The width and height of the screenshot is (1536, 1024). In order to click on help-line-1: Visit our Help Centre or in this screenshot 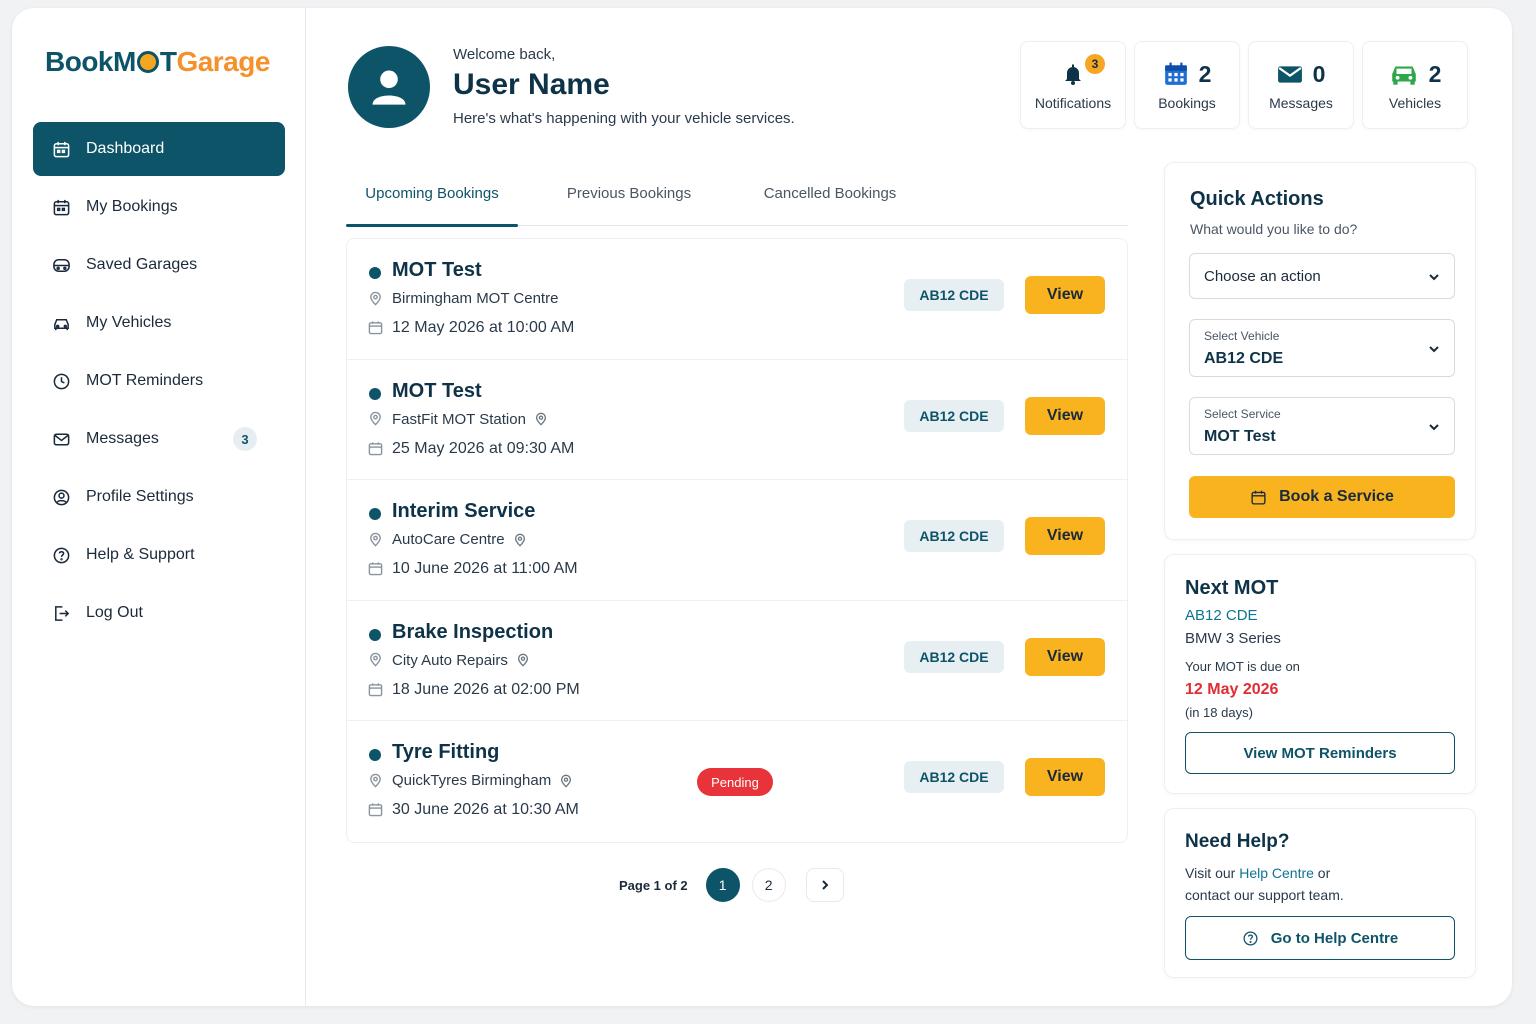, I will do `click(1257, 873)`.